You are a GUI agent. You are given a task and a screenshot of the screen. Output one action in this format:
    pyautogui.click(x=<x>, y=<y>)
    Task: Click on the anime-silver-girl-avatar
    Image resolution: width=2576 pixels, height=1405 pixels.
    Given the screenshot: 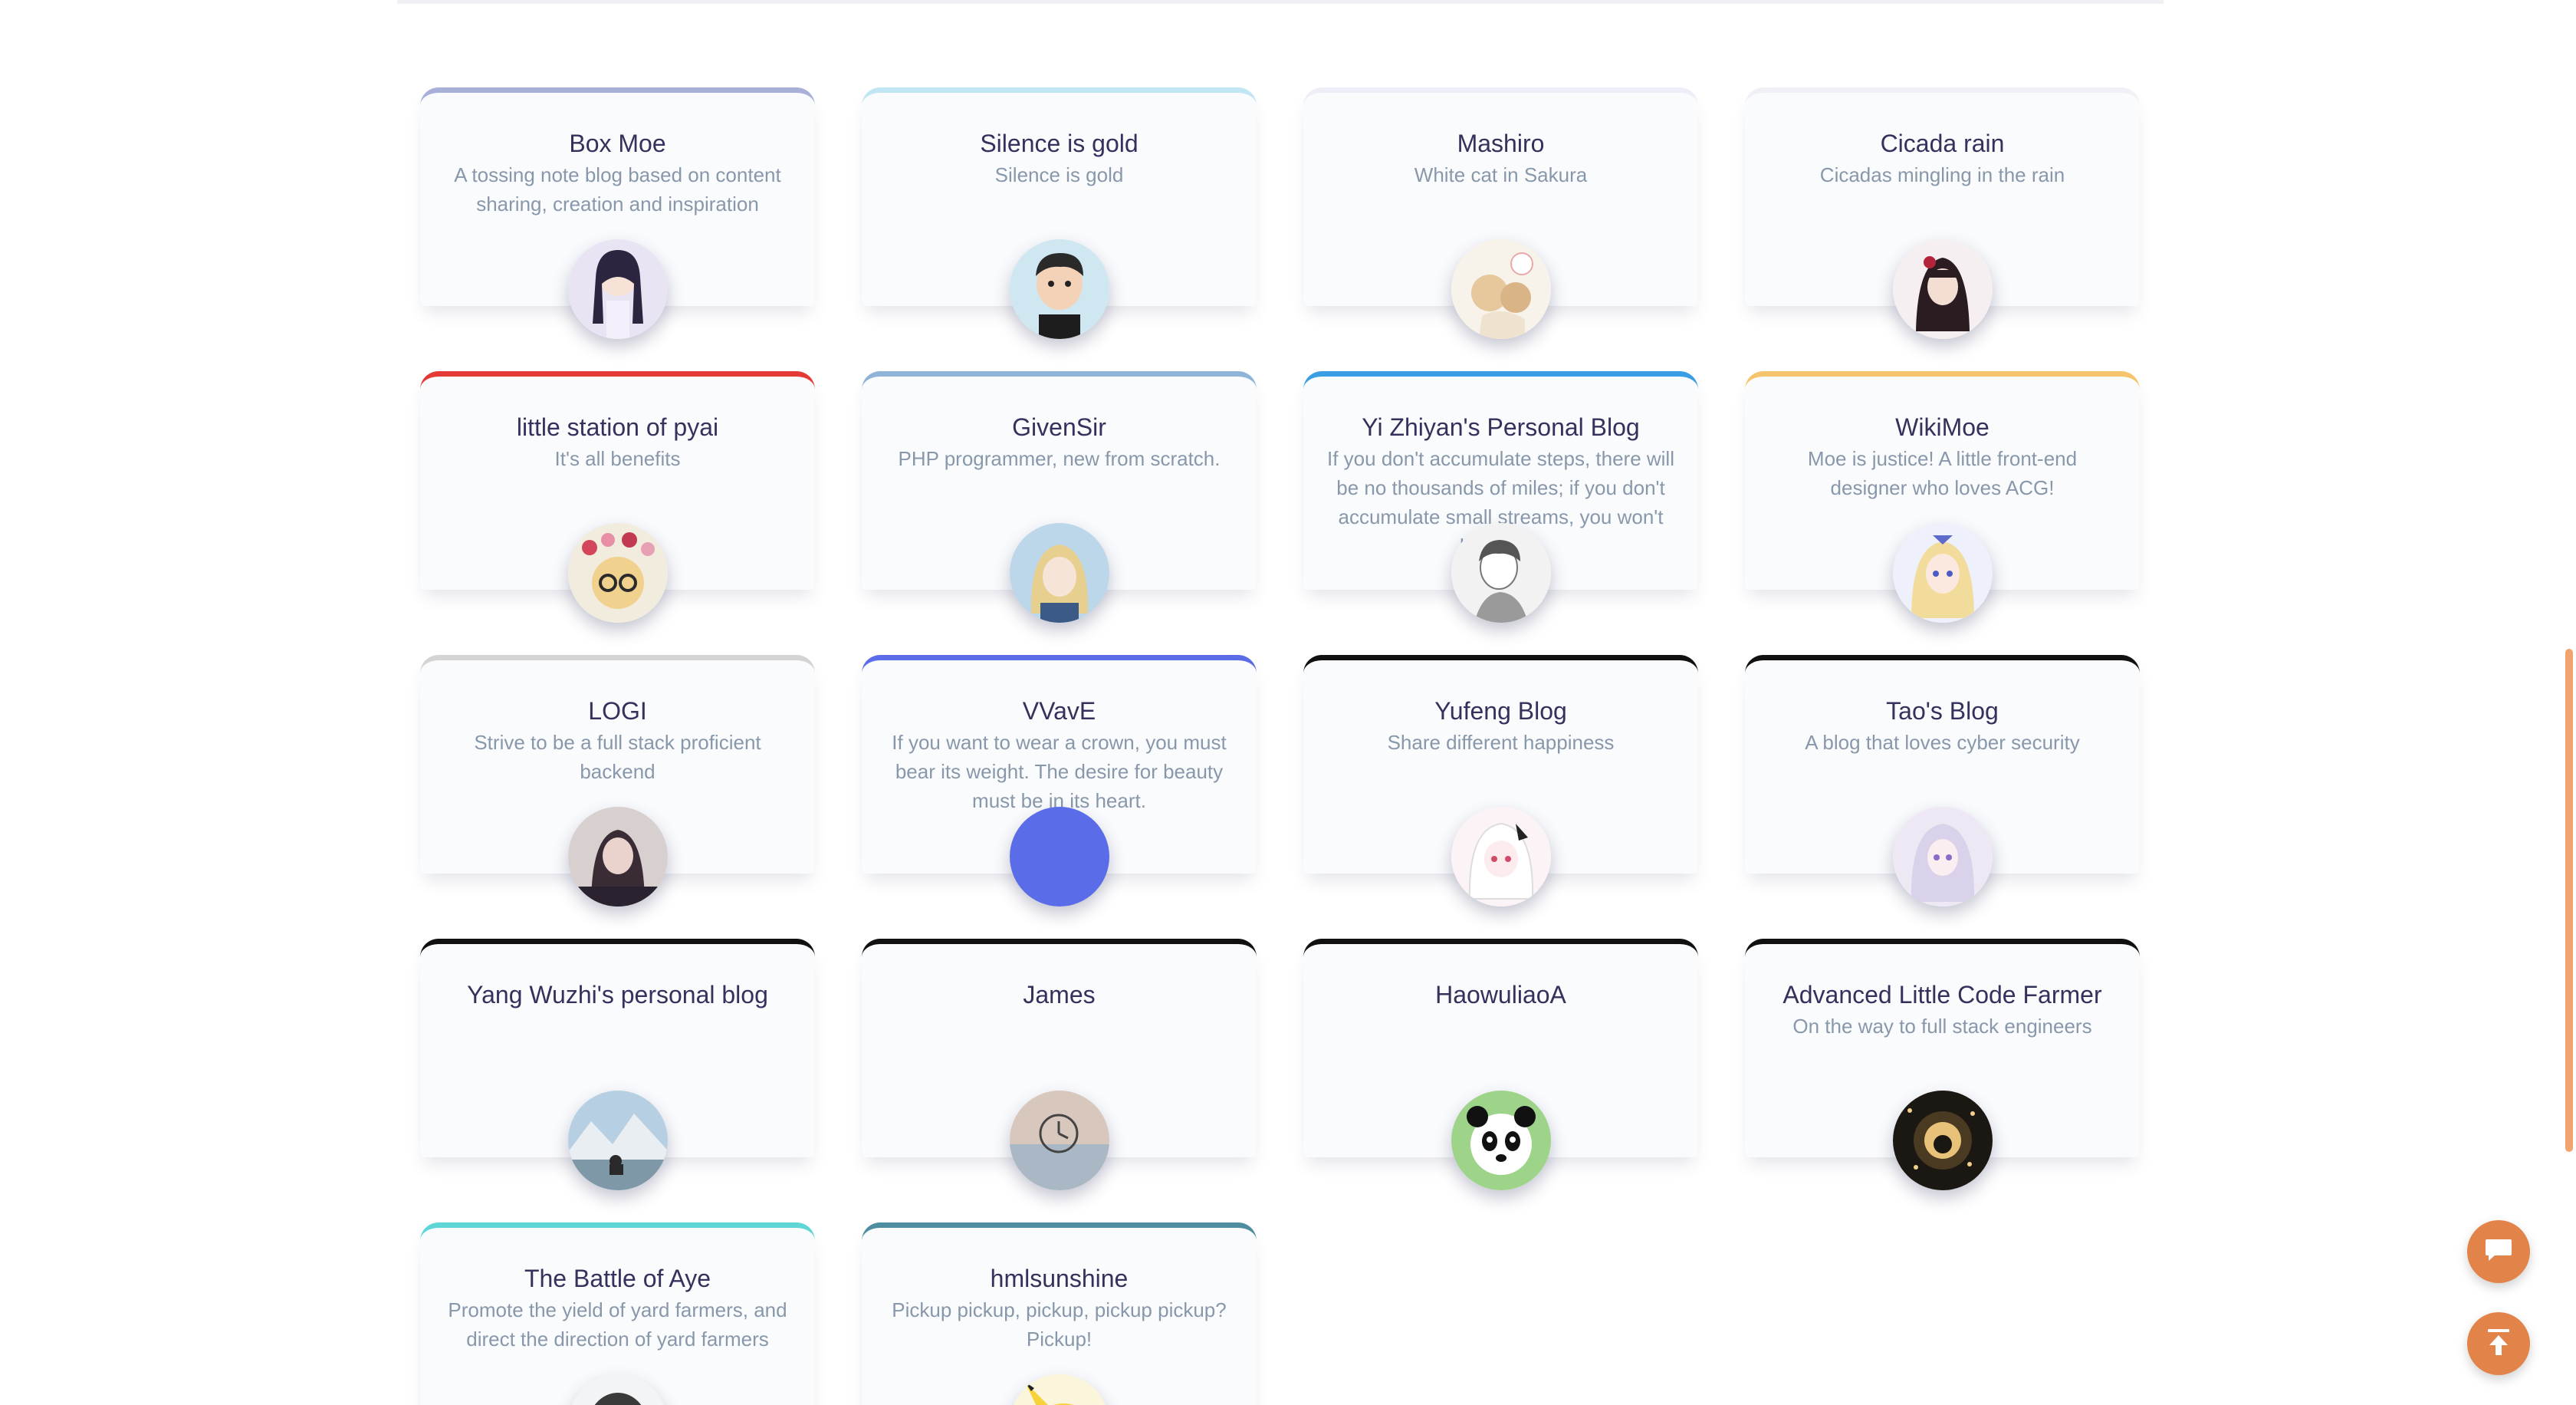 What is the action you would take?
    pyautogui.click(x=1942, y=857)
    